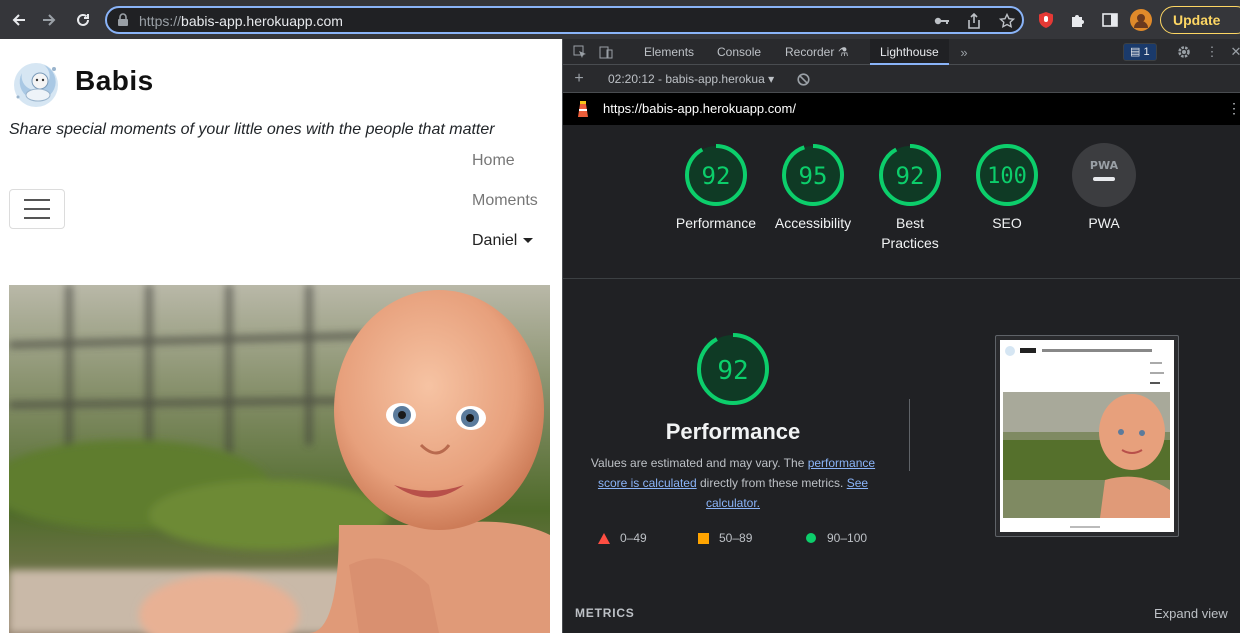  Describe the element at coordinates (1104, 175) in the screenshot. I see `pwa-badge-icon: PWA` at that location.